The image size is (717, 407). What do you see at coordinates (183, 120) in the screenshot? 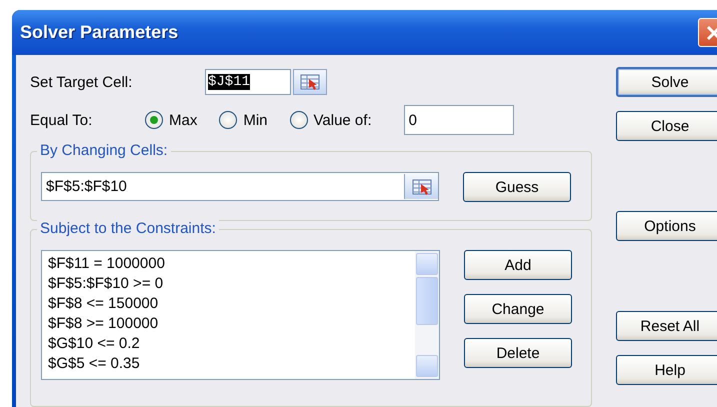
I see `radio-label: Max` at bounding box center [183, 120].